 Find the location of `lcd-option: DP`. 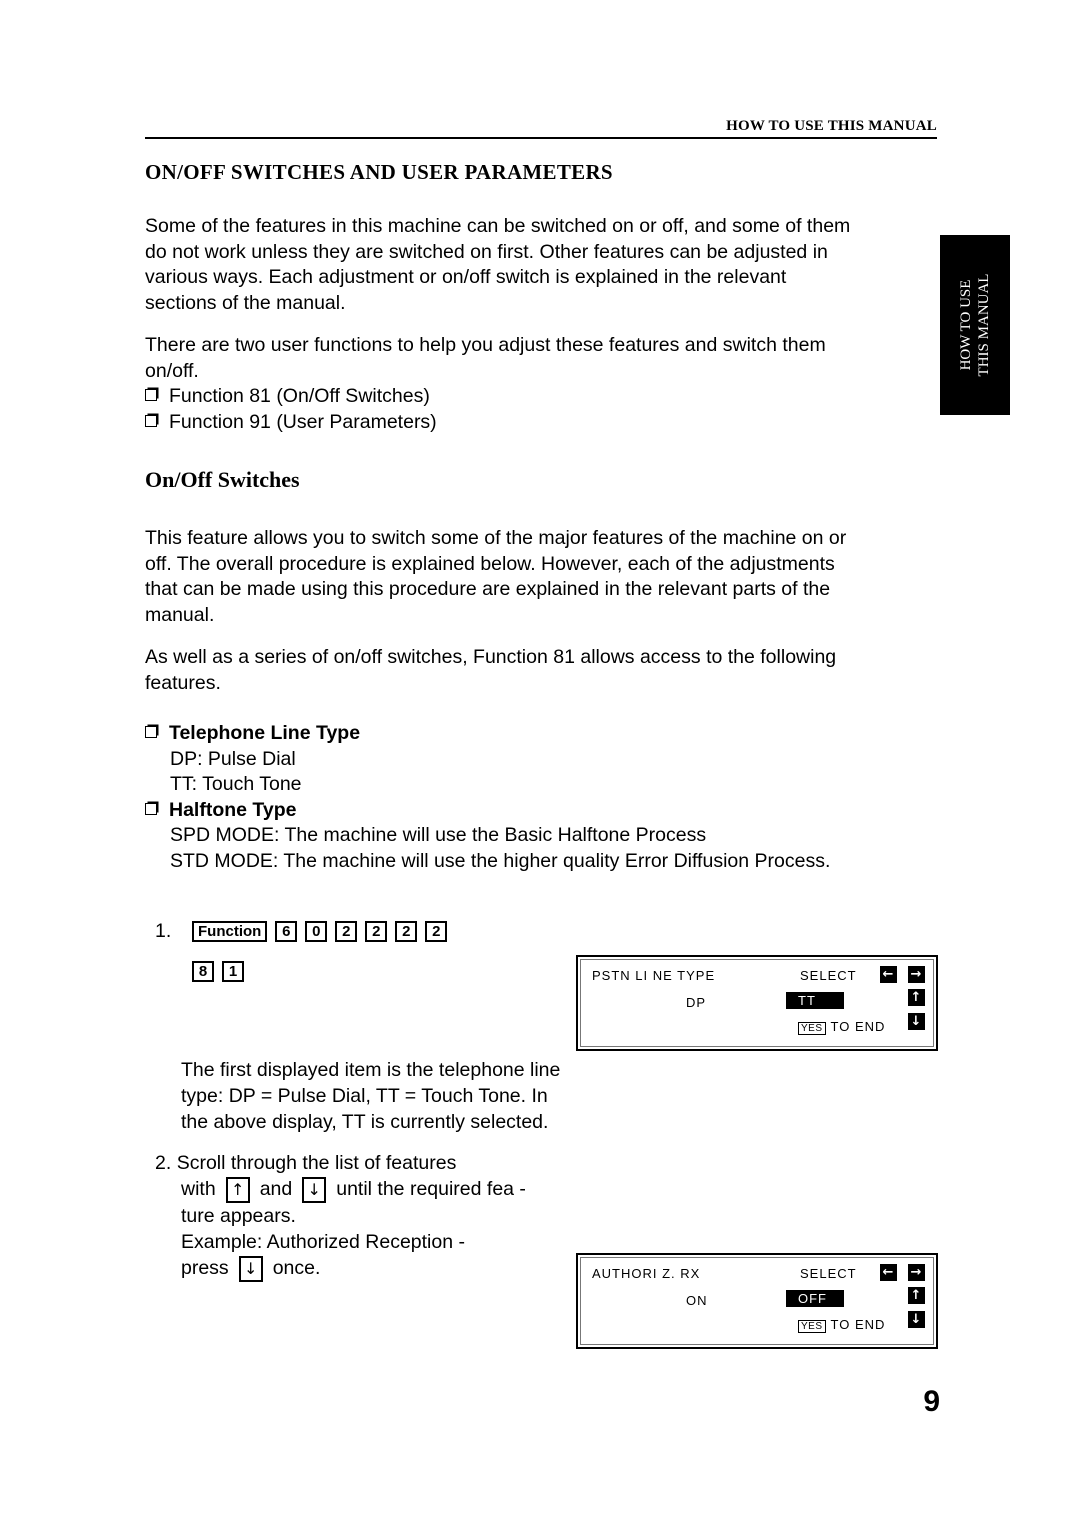

lcd-option: DP is located at coordinates (696, 1002).